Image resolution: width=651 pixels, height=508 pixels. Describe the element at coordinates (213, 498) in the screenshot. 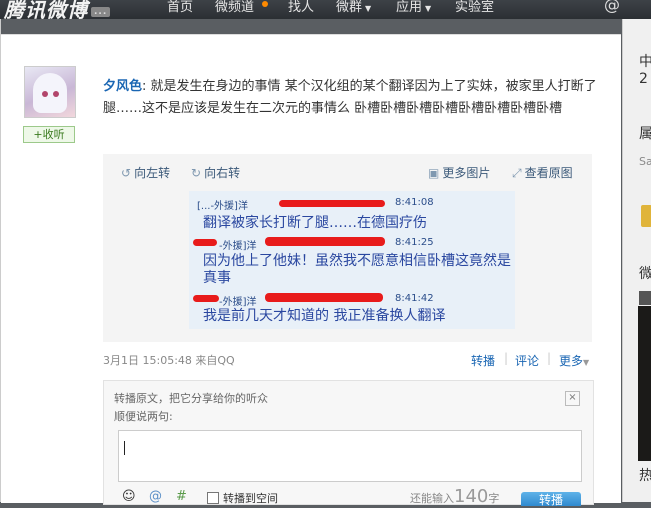

I see `share-to-qzone-checkbox` at that location.